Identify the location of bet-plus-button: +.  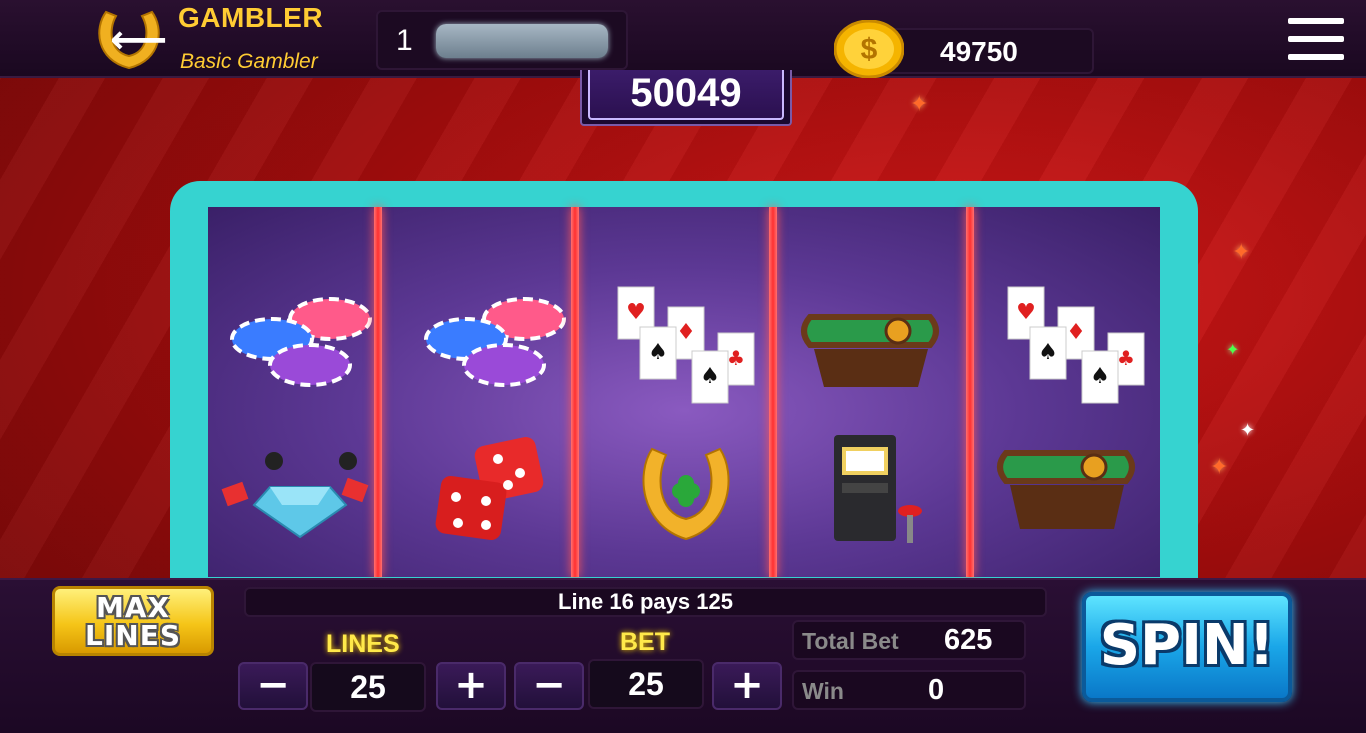
(747, 686).